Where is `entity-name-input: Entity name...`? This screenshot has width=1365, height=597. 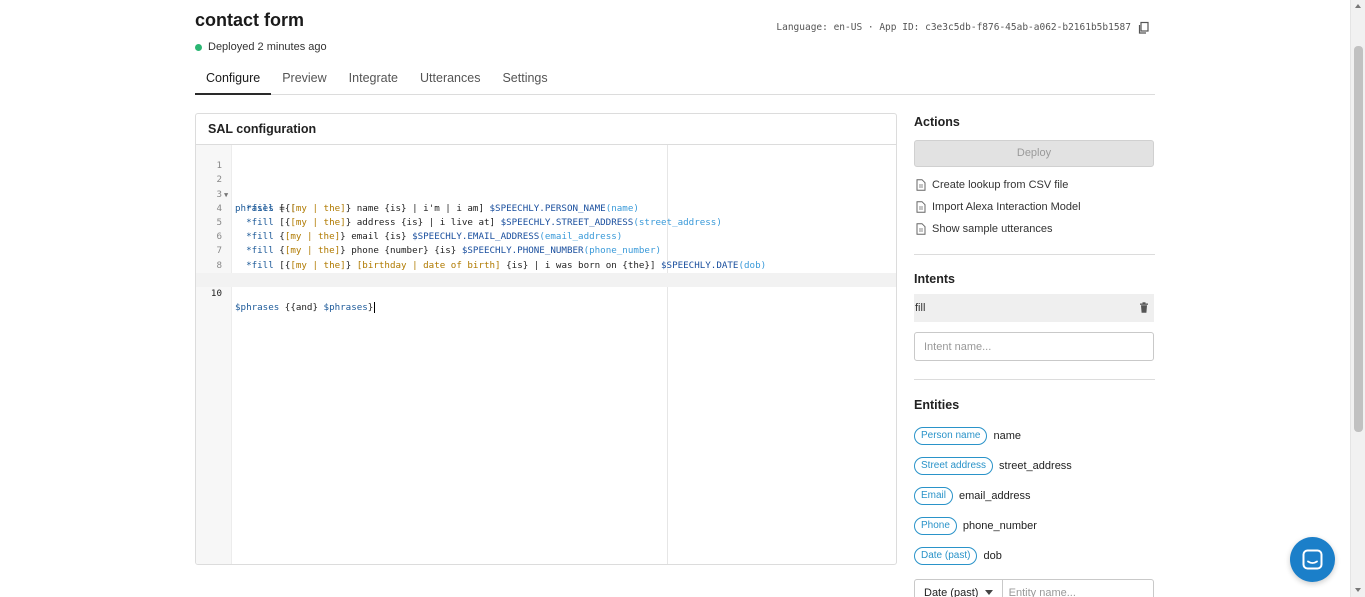 entity-name-input: Entity name... is located at coordinates (1078, 588).